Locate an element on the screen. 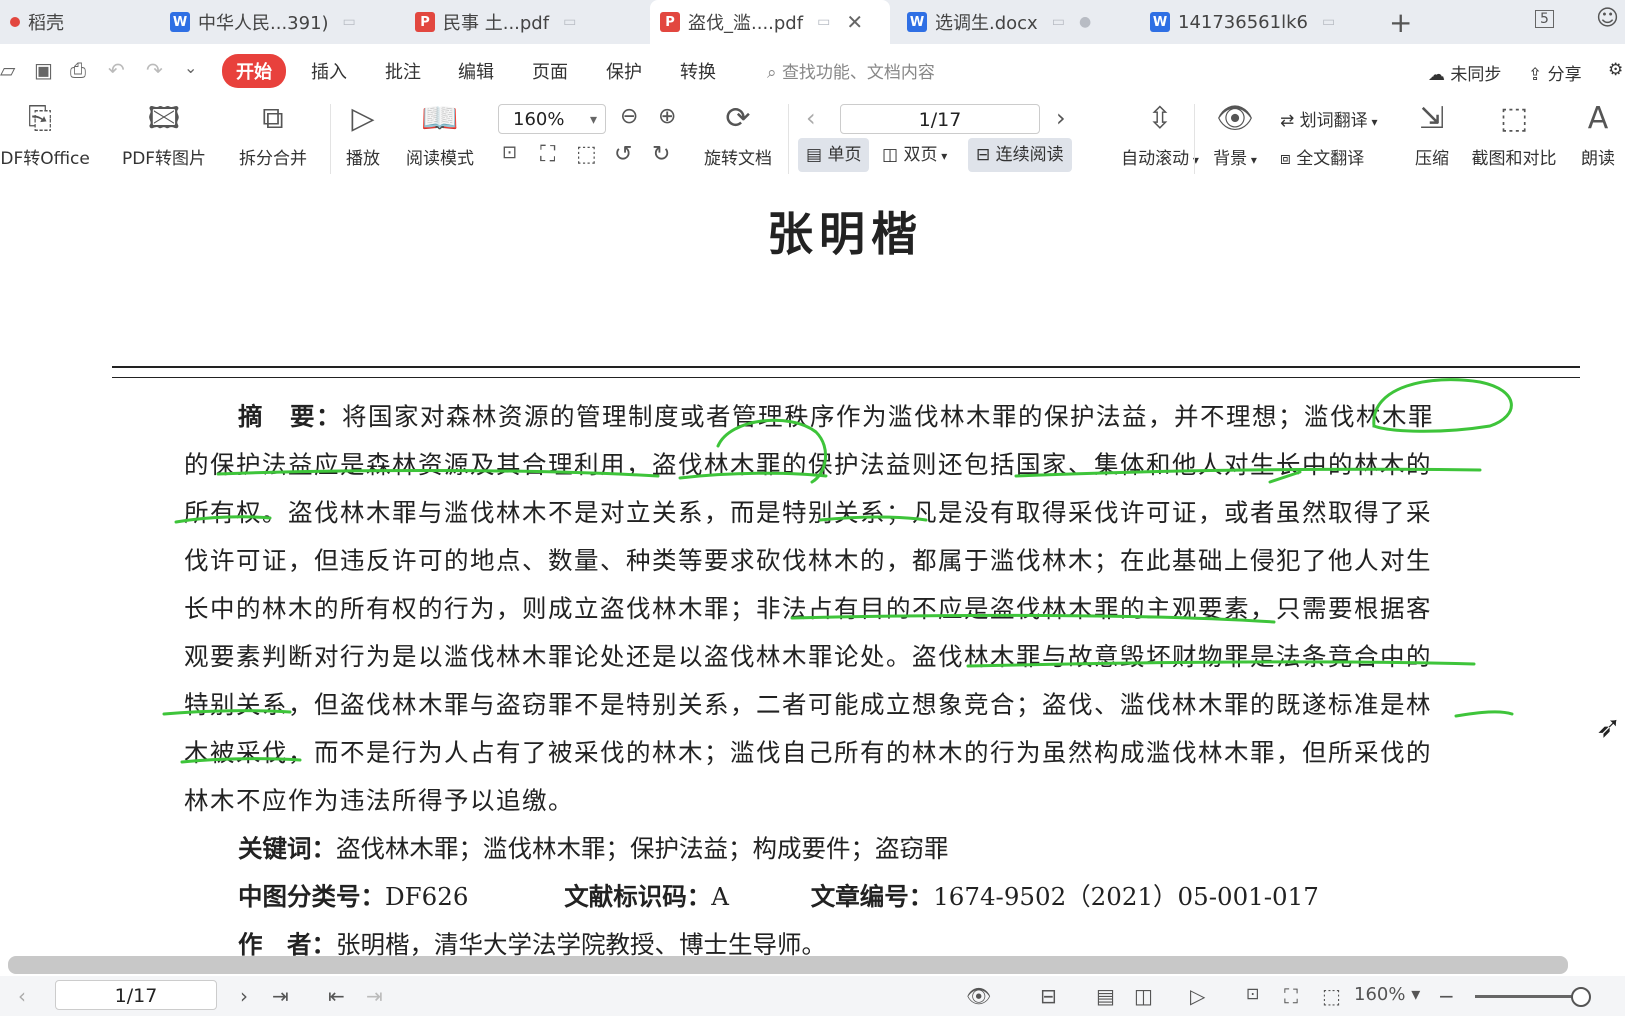 This screenshot has height=1016, width=1625. read-mode-button: 📖 阅读模式 is located at coordinates (440, 133).